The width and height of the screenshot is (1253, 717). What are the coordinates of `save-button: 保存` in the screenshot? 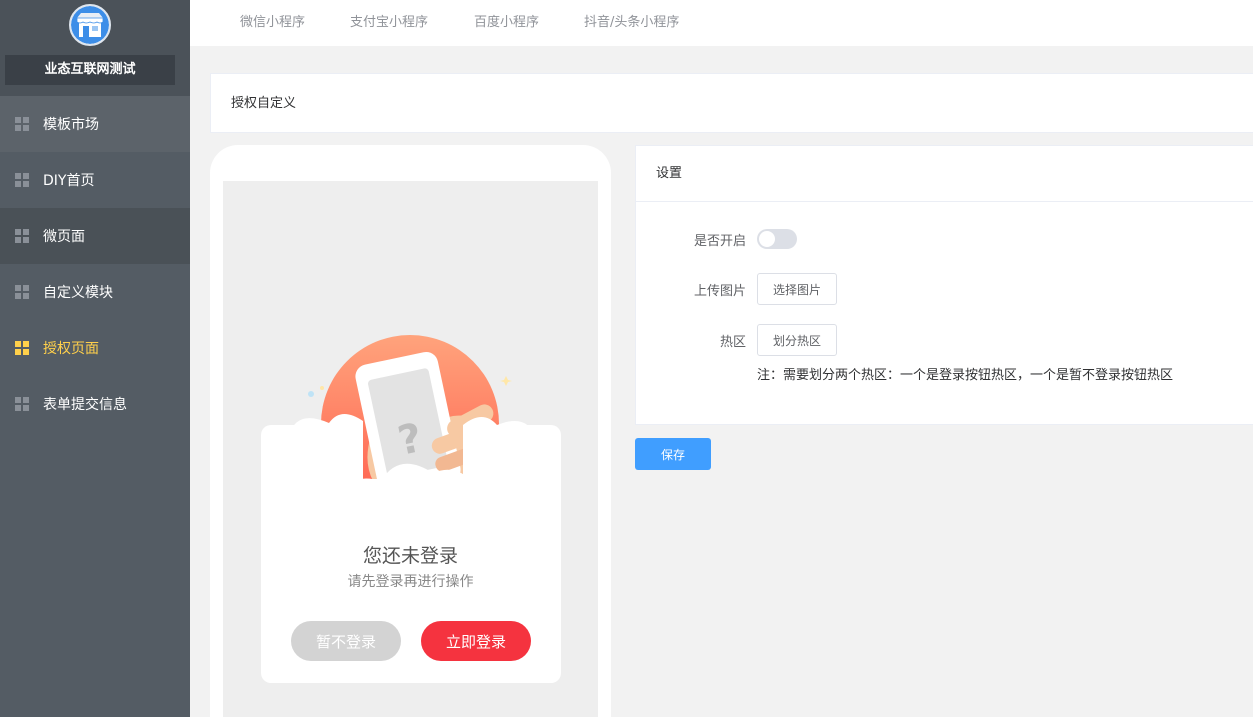 It's located at (673, 454).